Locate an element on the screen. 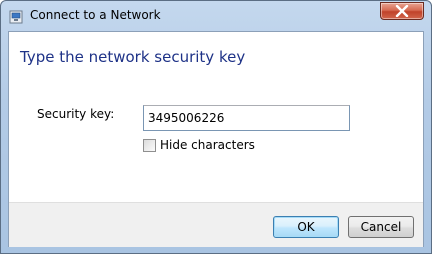 This screenshot has height=254, width=432. dialog-heading: Type the network security key is located at coordinates (133, 57).